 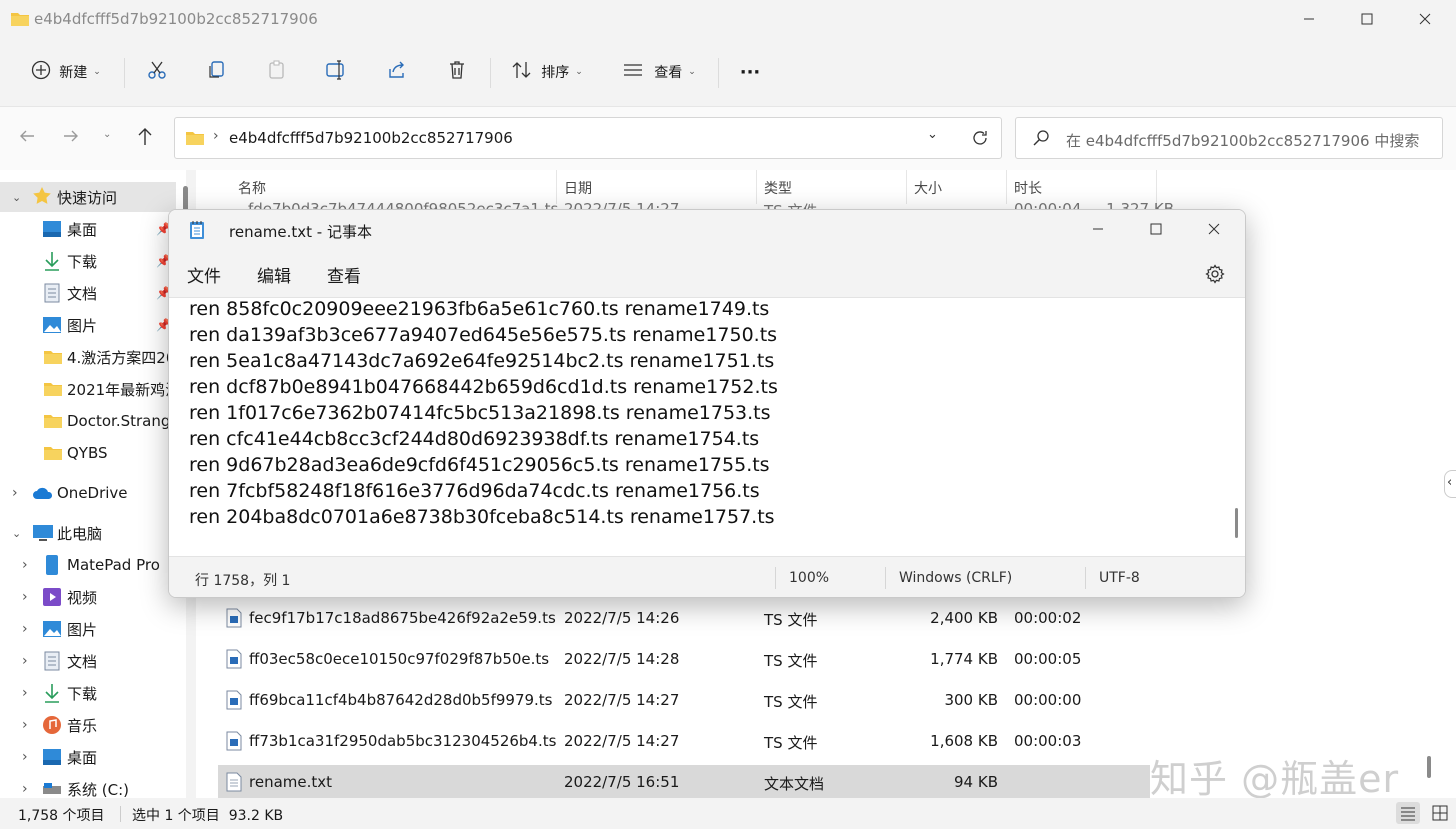 I want to click on details-view-button, so click(x=1408, y=813).